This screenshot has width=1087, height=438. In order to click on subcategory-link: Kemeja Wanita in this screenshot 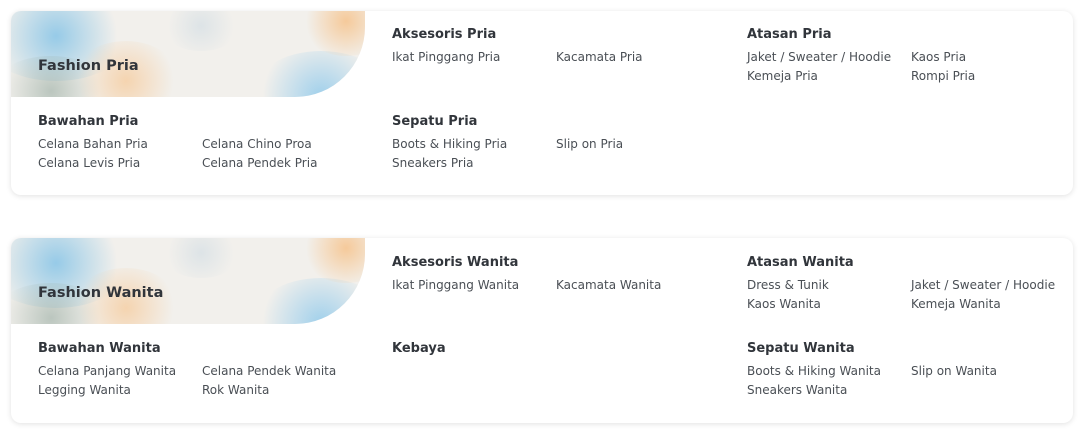, I will do `click(992, 304)`.